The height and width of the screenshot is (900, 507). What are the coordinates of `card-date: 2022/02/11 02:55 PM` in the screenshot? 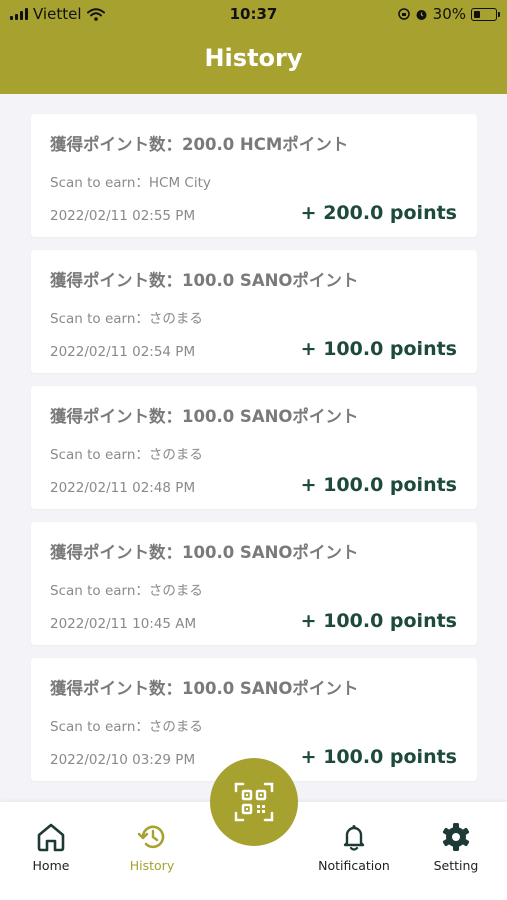 It's located at (123, 216).